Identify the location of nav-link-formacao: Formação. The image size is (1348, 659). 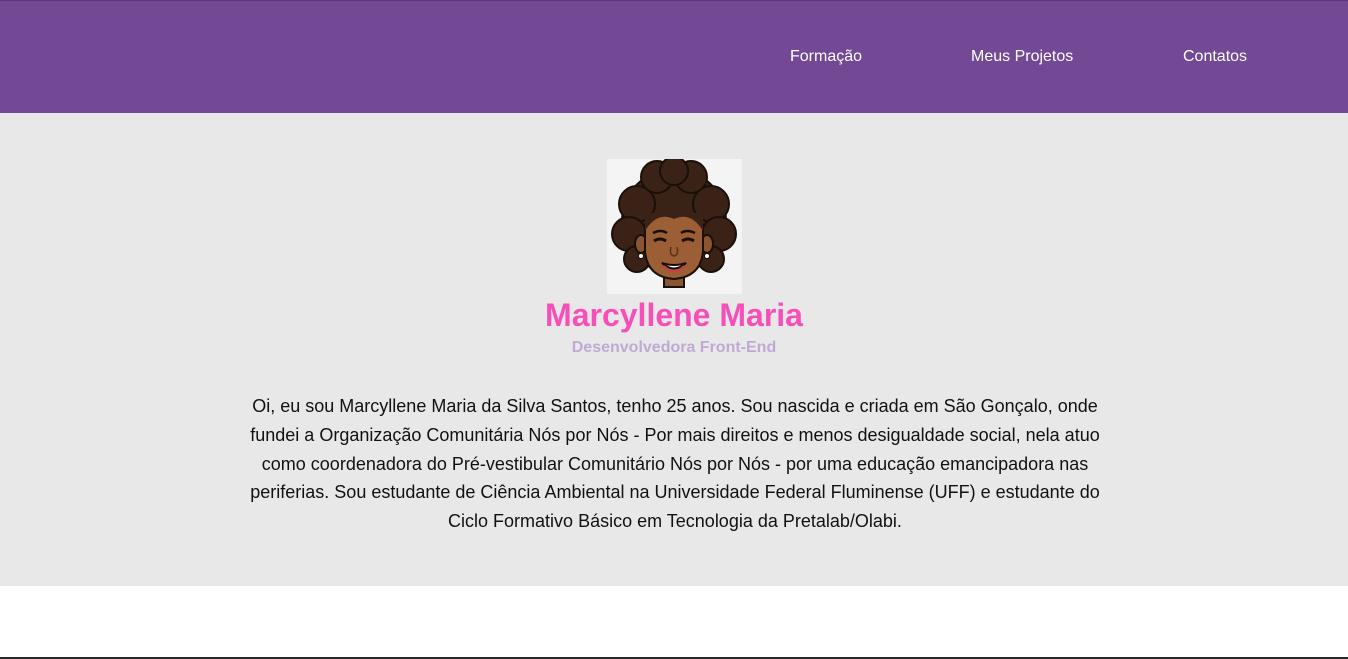
(826, 57).